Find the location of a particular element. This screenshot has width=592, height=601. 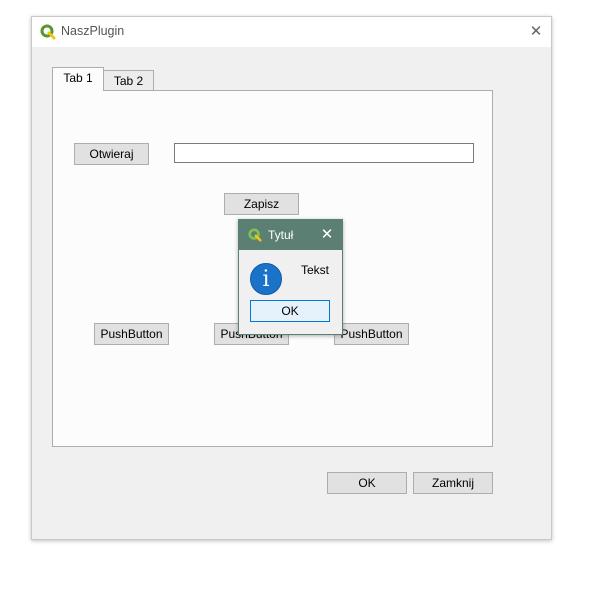

ok-button: OK is located at coordinates (367, 483).